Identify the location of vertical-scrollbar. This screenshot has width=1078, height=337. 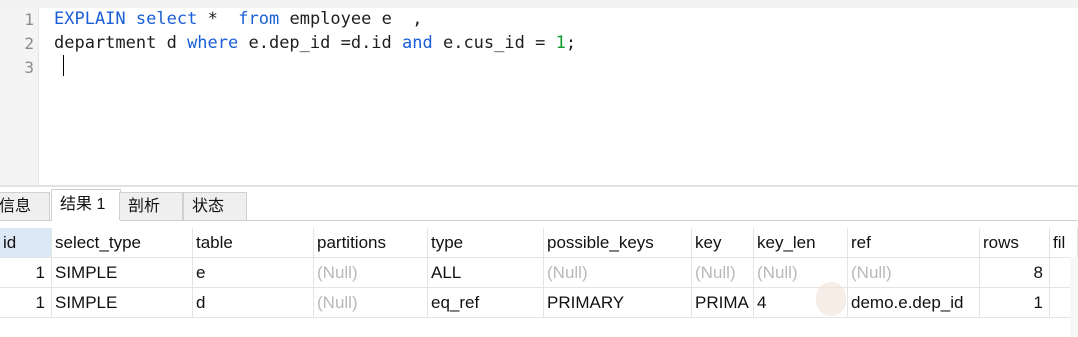
(1074, 297).